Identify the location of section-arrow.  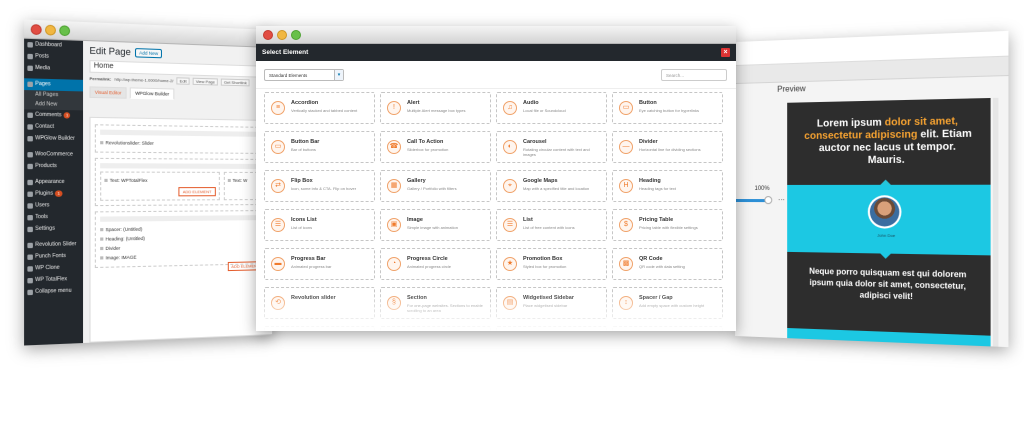
(885, 256).